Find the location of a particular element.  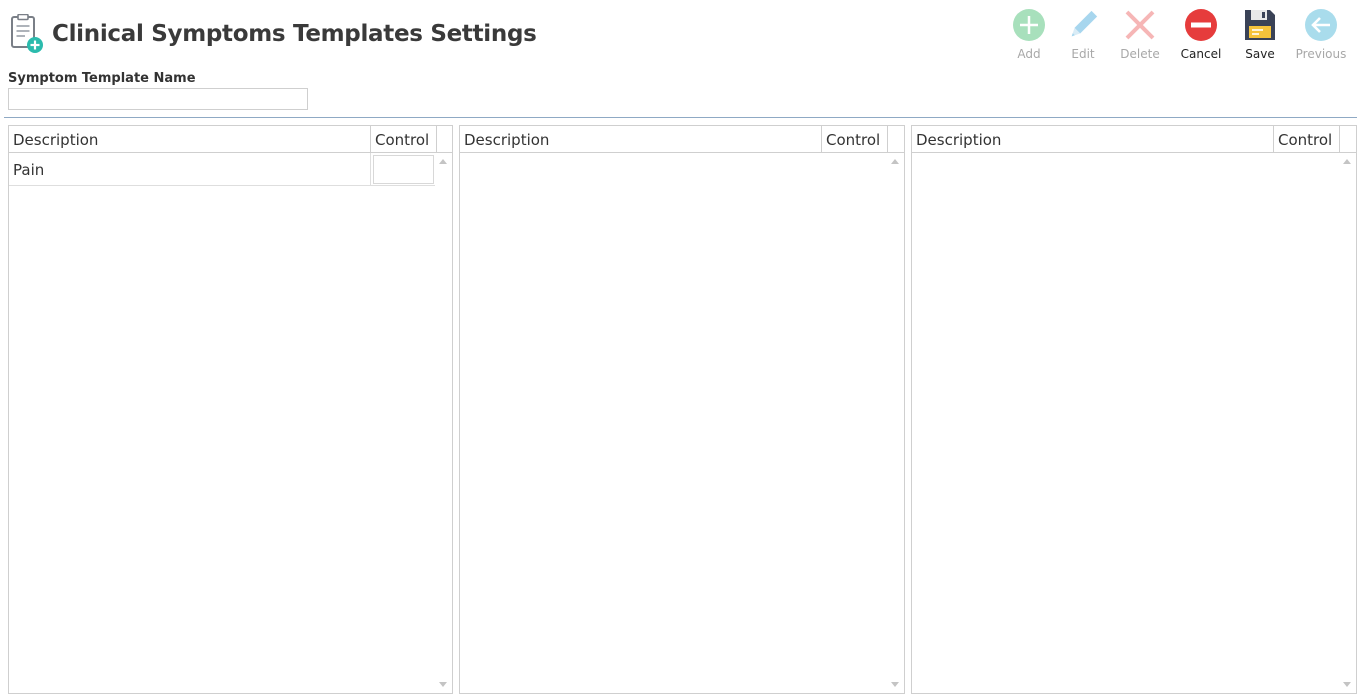

clipboard-add-icon is located at coordinates (27, 33).